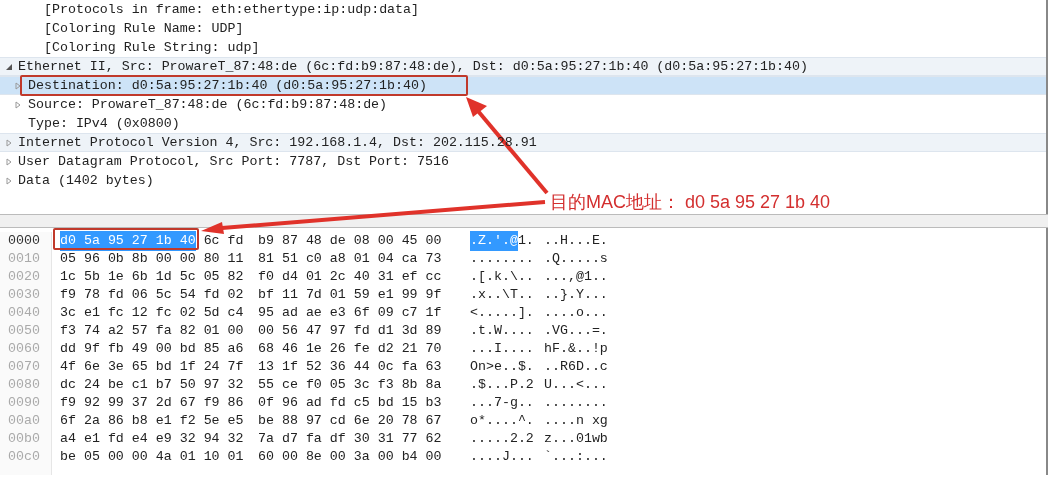  Describe the element at coordinates (152, 403) in the screenshot. I see `byte-text: f9 92 99 37 2d 67 f9 86` at that location.